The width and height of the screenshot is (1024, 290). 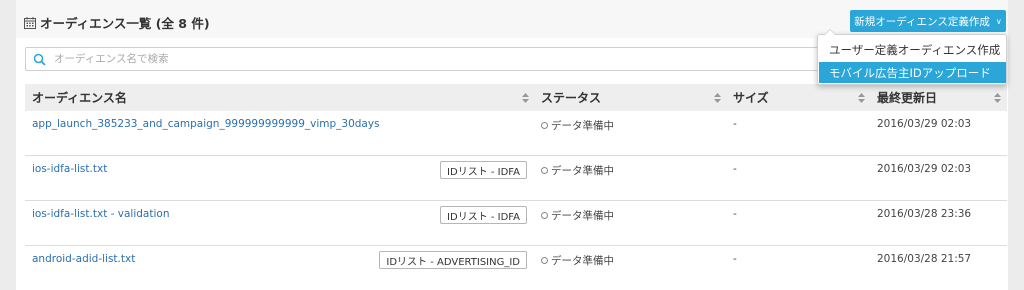 I want to click on updated-cell: 2016/03/28 23:36, so click(x=924, y=214).